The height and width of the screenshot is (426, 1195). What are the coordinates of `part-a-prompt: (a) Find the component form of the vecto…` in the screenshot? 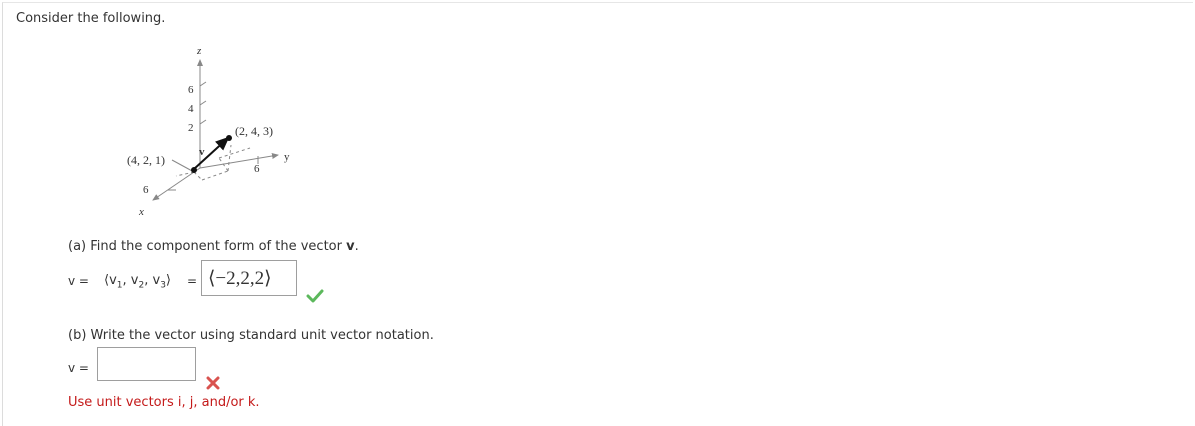 It's located at (213, 246).